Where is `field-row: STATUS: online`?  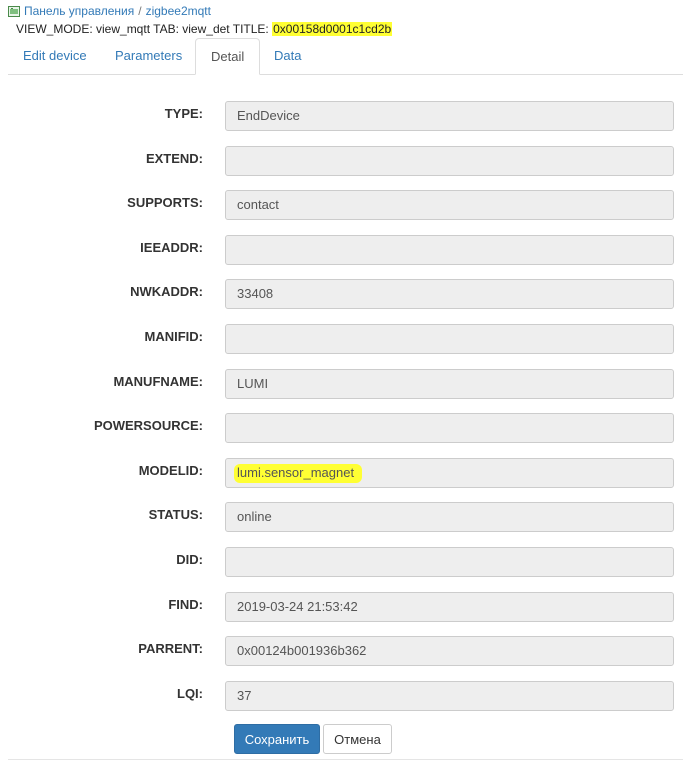 field-row: STATUS: online is located at coordinates (341, 517).